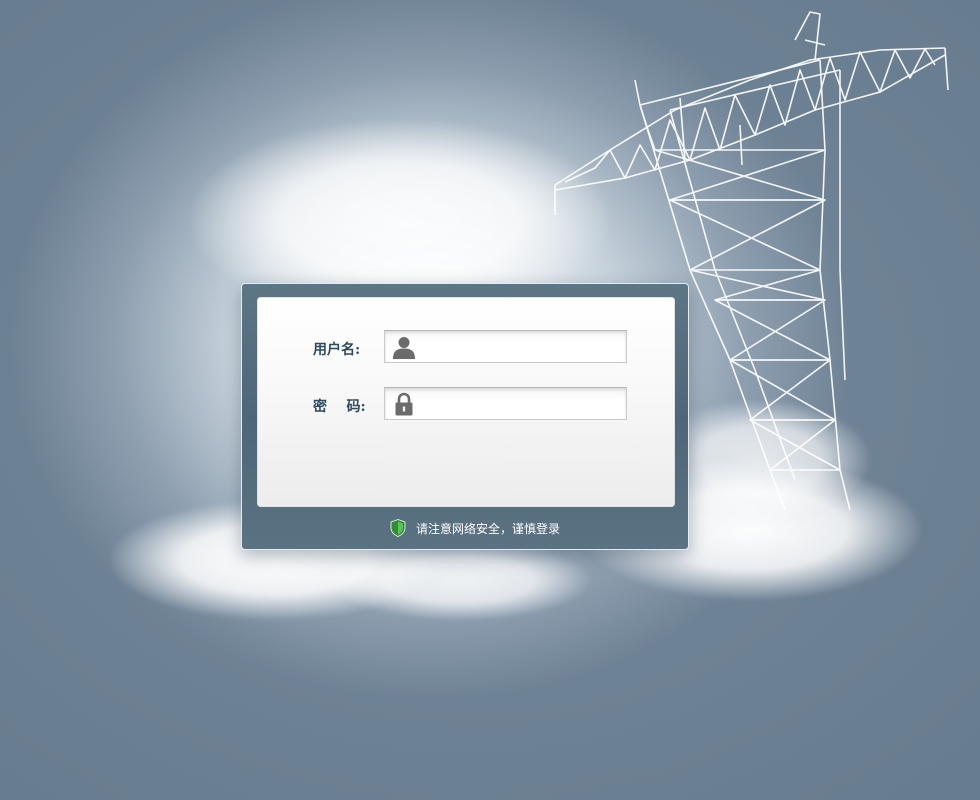 The width and height of the screenshot is (980, 800). Describe the element at coordinates (460, 580) in the screenshot. I see `cloud-center` at that location.